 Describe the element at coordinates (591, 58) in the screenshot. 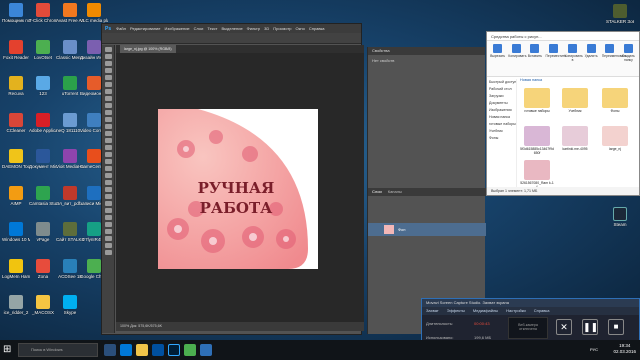

I see `ribbon-button: Удалить` at that location.